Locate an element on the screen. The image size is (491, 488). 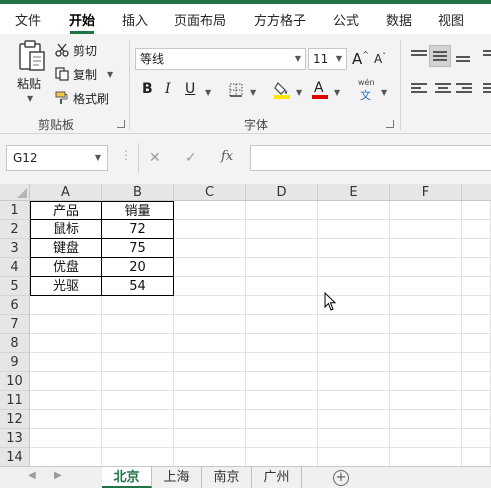
sheet-tab-bar: ◀ ▶ 北京 上海 南京 广州 + is located at coordinates (245, 477).